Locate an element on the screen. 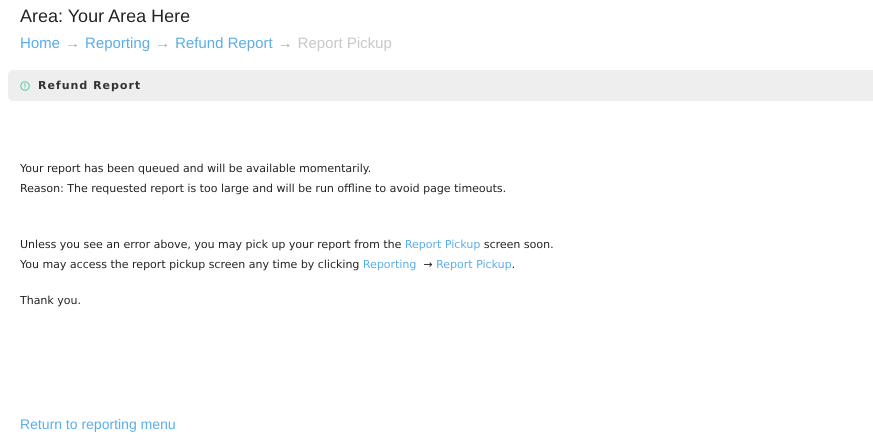 This screenshot has height=447, width=873. breadcrumb-link: Reporting is located at coordinates (117, 43).